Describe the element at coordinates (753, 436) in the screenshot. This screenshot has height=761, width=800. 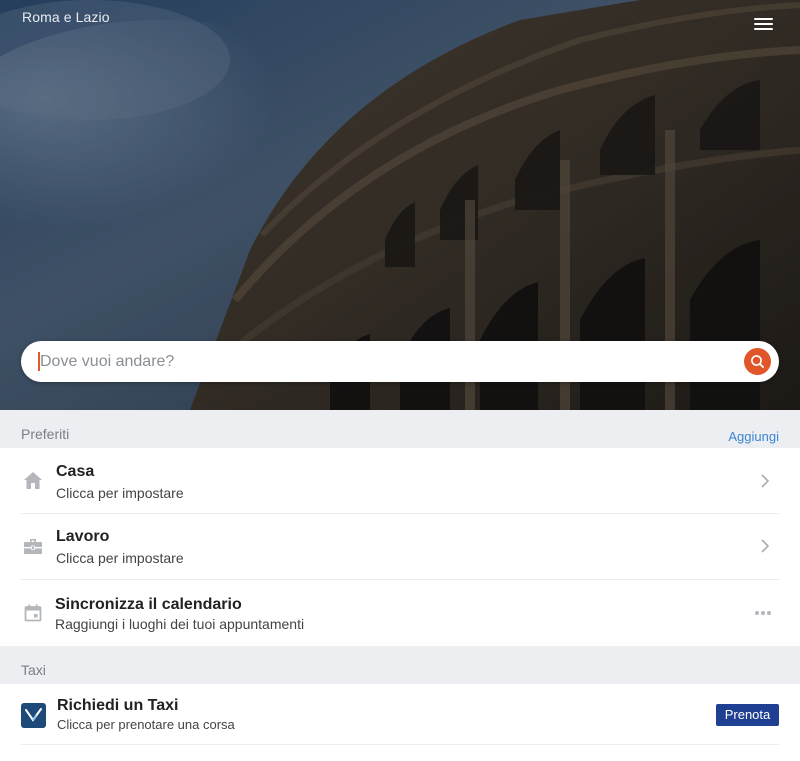
I see `add-favorite-link: Aggiungi` at that location.